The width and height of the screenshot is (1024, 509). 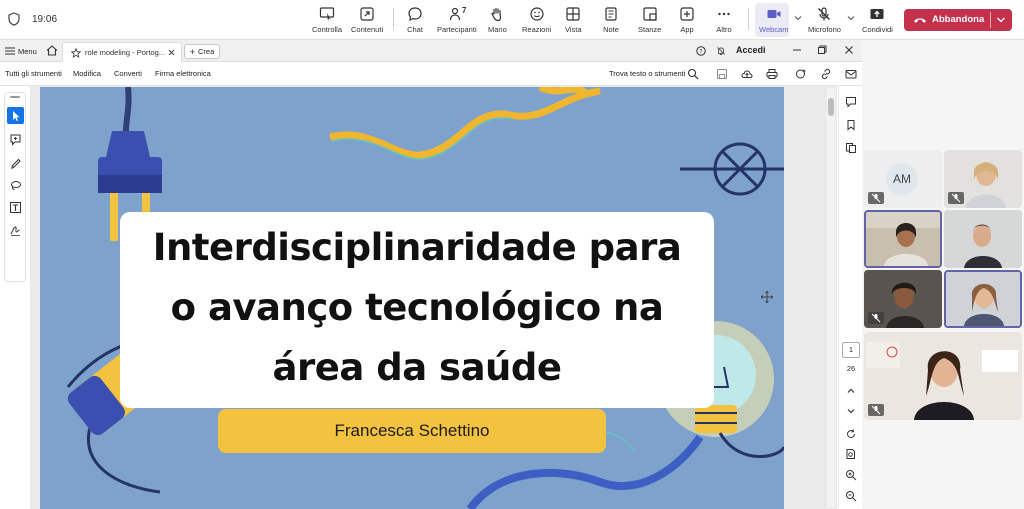 I want to click on sign-in-link: Accedi, so click(x=751, y=50).